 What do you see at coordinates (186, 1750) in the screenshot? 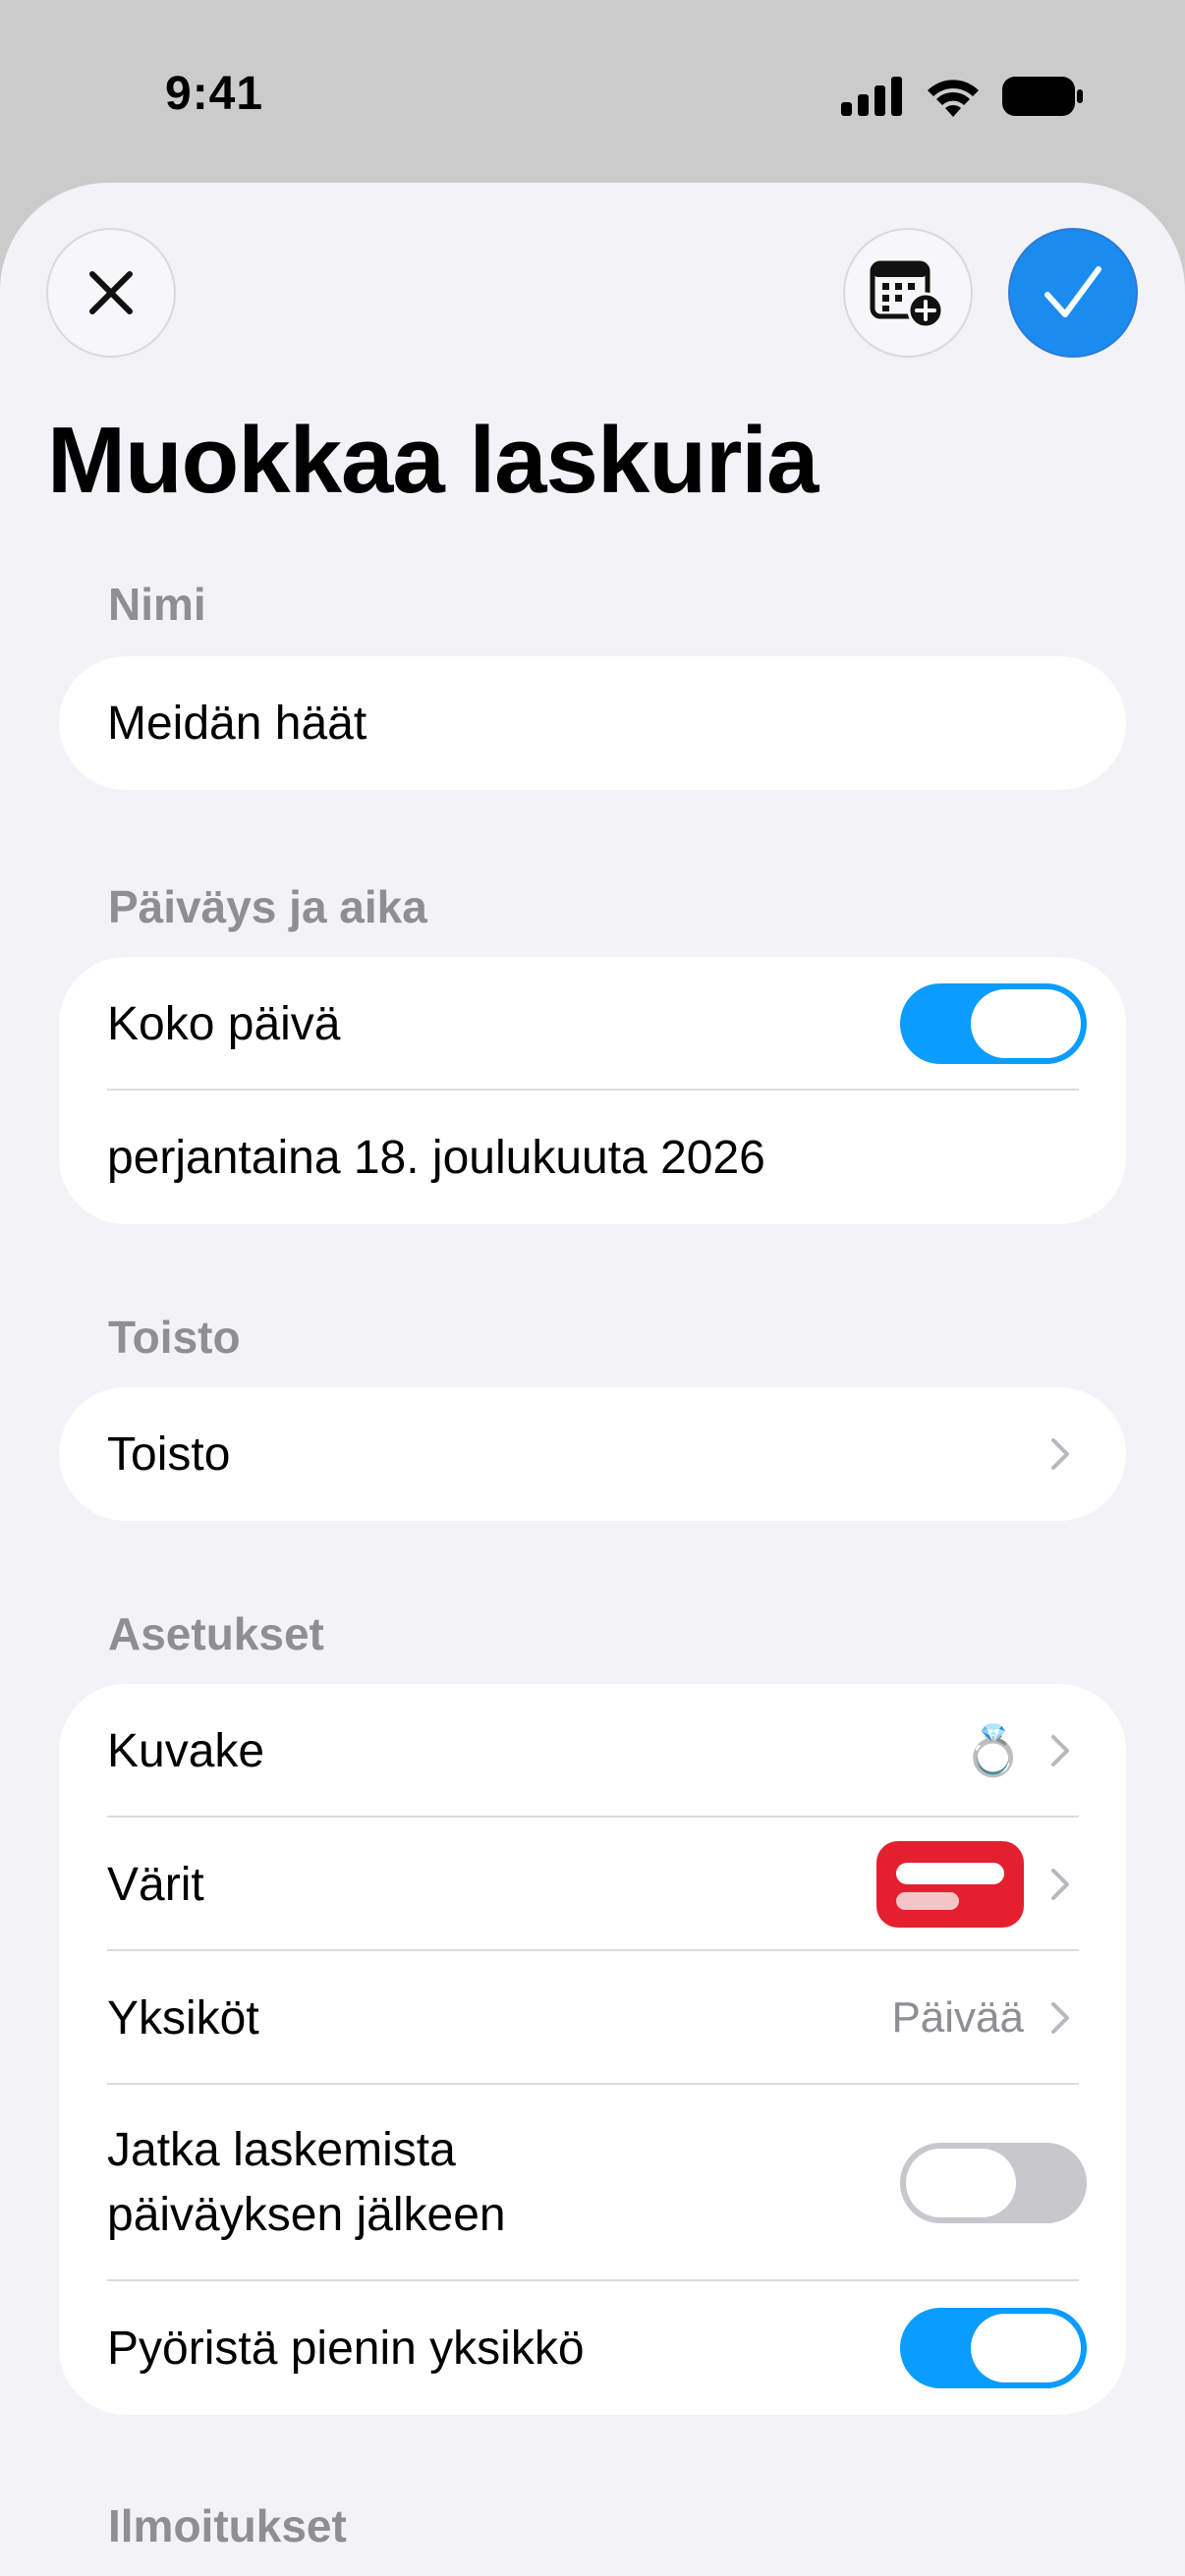
I see `icon-label: Kuvake` at bounding box center [186, 1750].